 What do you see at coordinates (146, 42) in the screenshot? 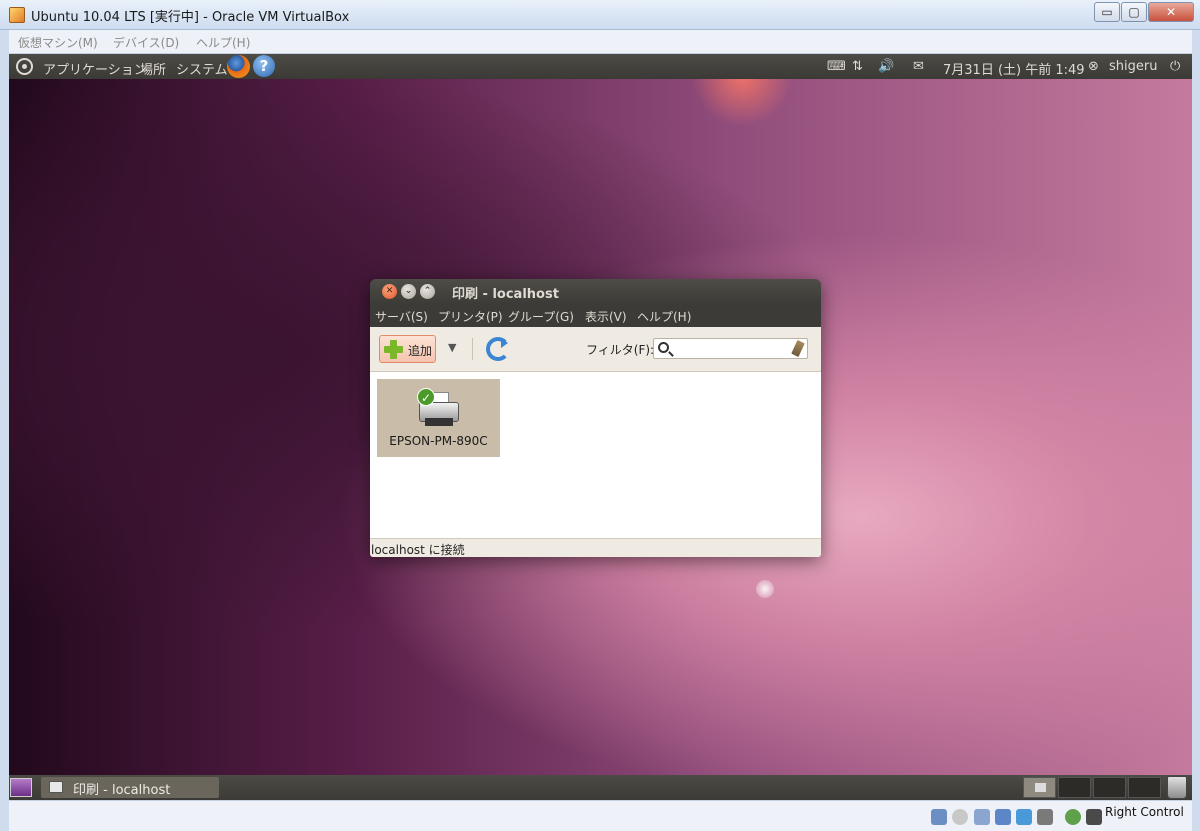
I see `menu-devices: デバイス(D)` at bounding box center [146, 42].